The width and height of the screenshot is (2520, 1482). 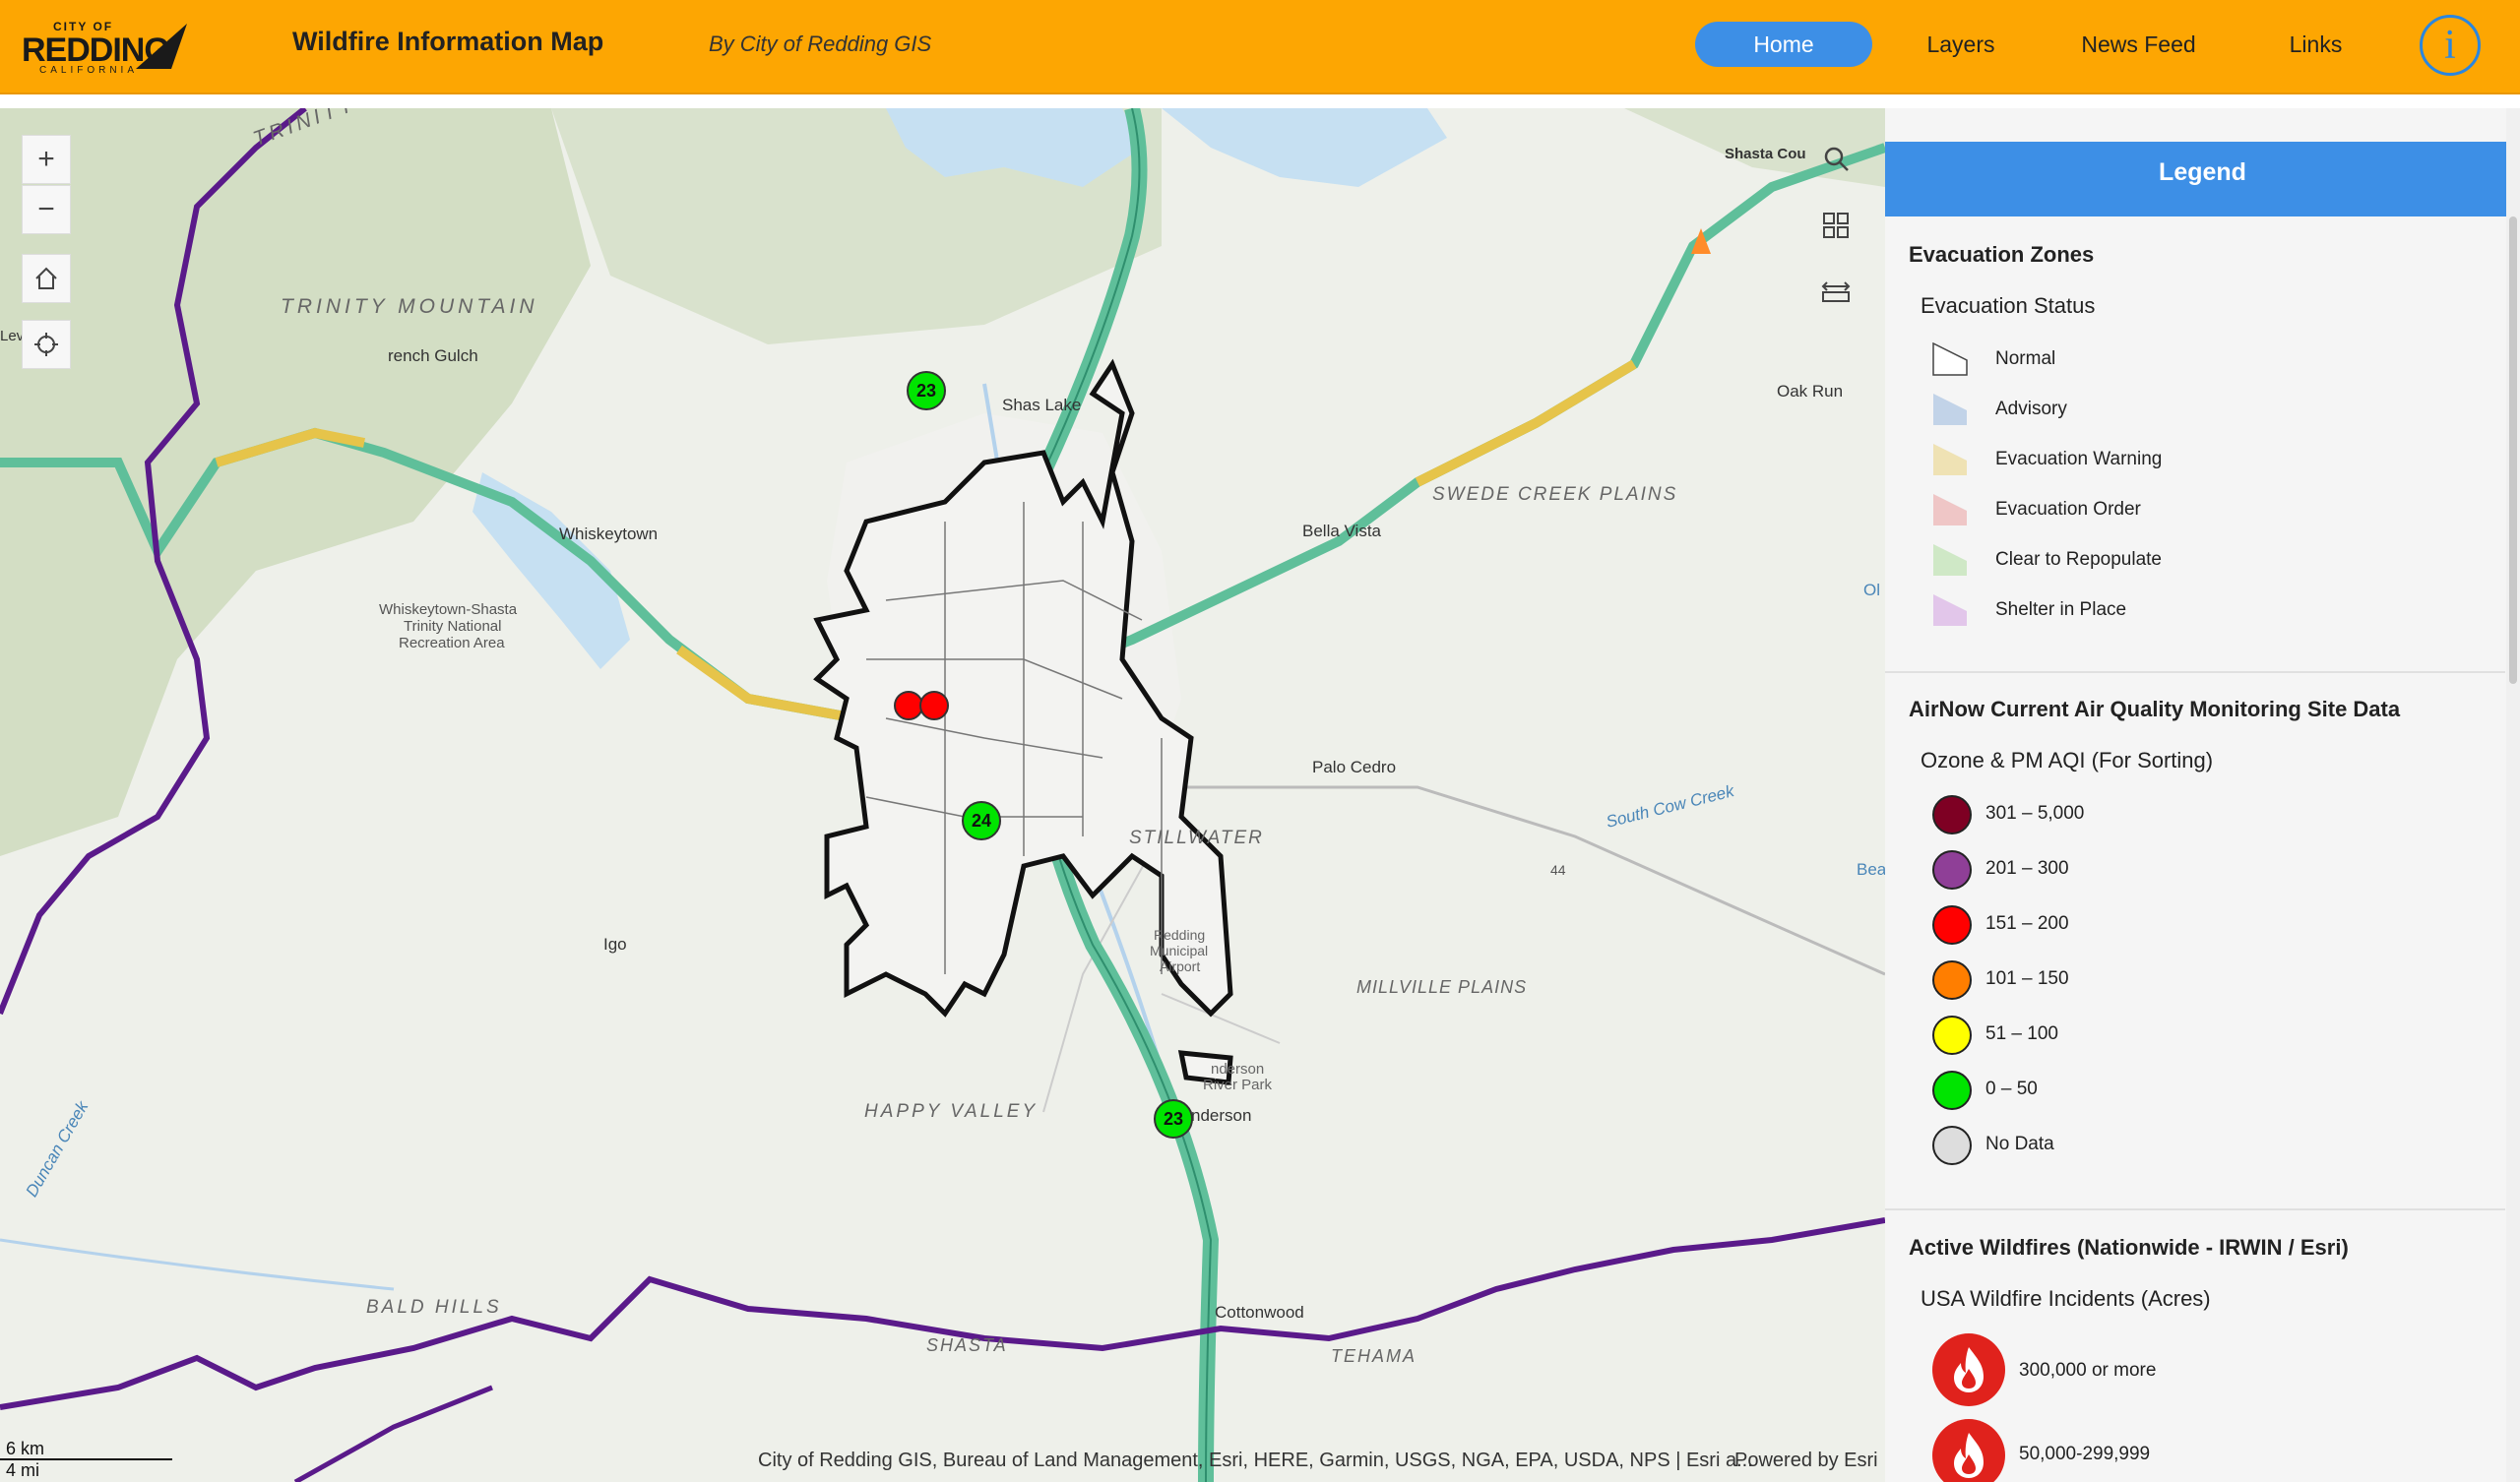 What do you see at coordinates (2513, 450) in the screenshot?
I see `scrollbar-thumb` at bounding box center [2513, 450].